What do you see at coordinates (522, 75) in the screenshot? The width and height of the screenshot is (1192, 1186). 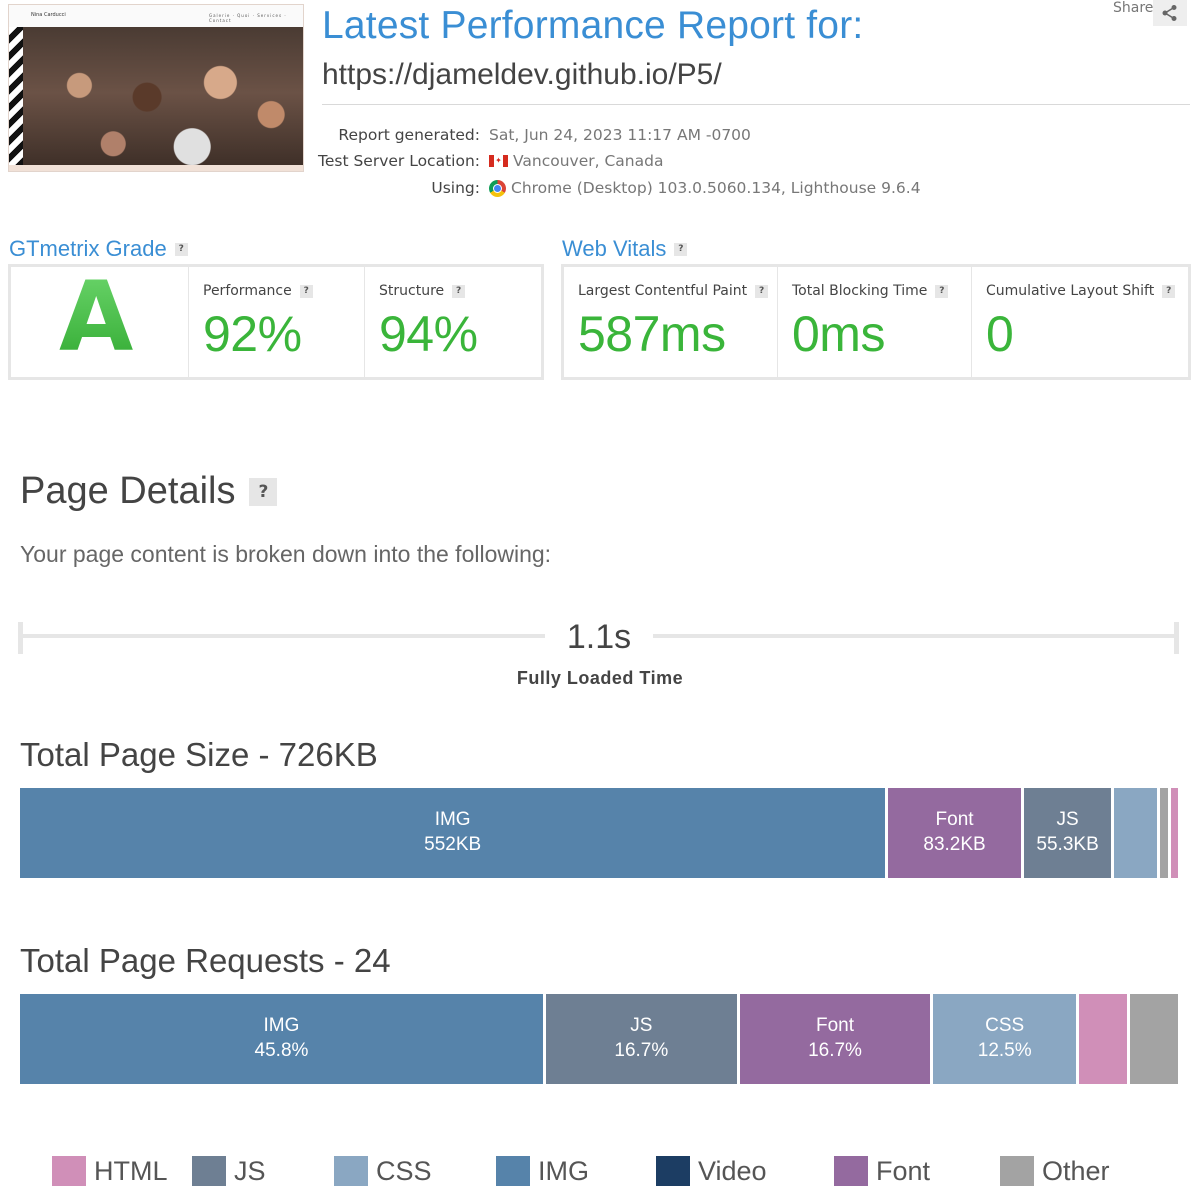 I see `report-url: https://djameldev.github.io/P5/` at bounding box center [522, 75].